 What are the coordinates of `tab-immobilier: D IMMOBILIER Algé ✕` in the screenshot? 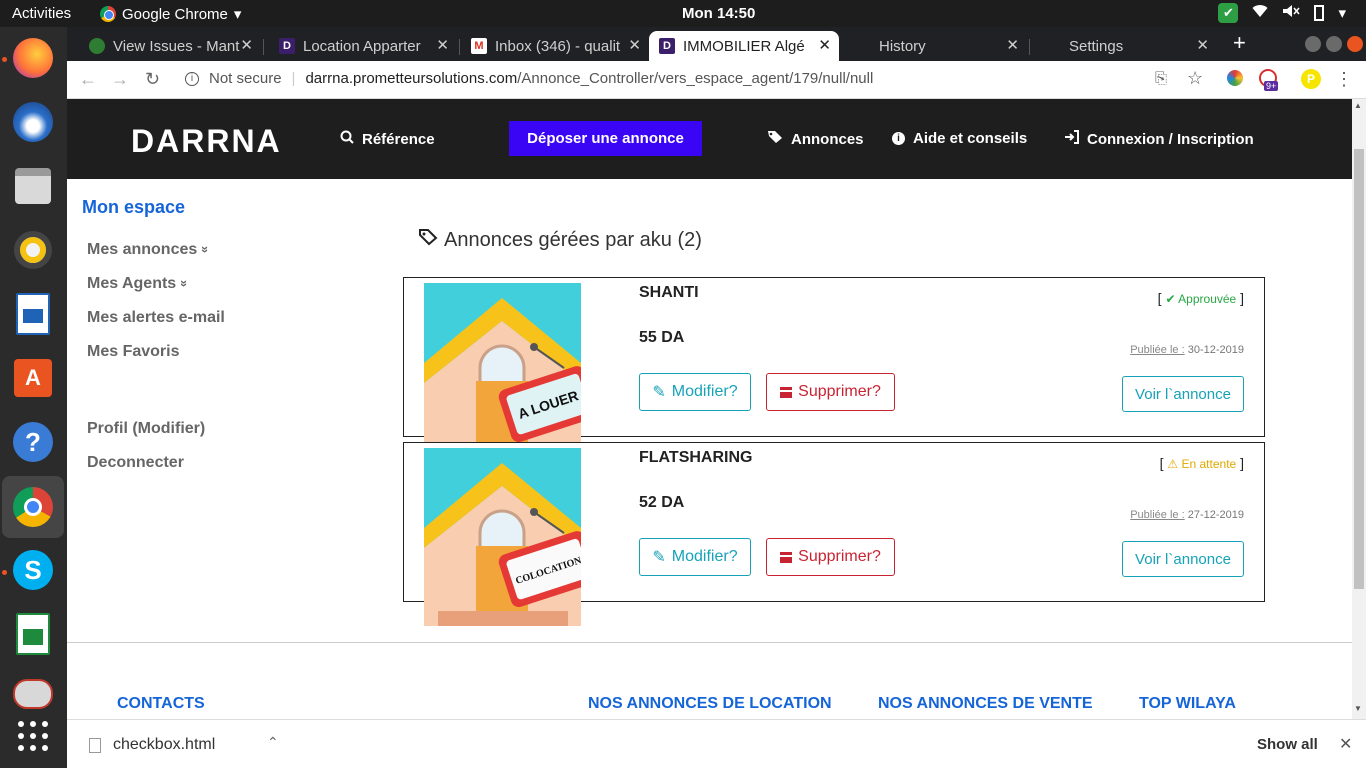 It's located at (744, 46).